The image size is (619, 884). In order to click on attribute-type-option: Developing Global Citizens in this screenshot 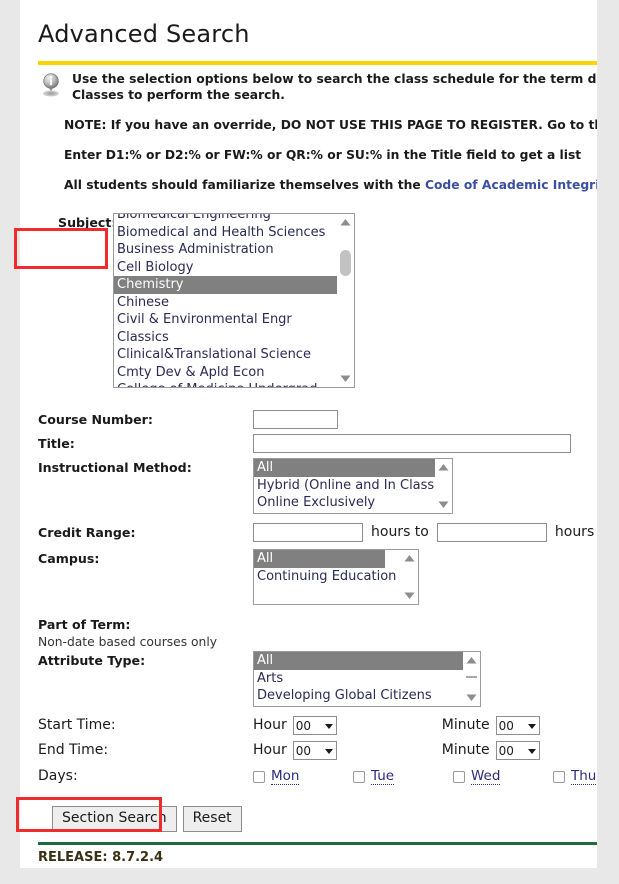, I will do `click(367, 696)`.